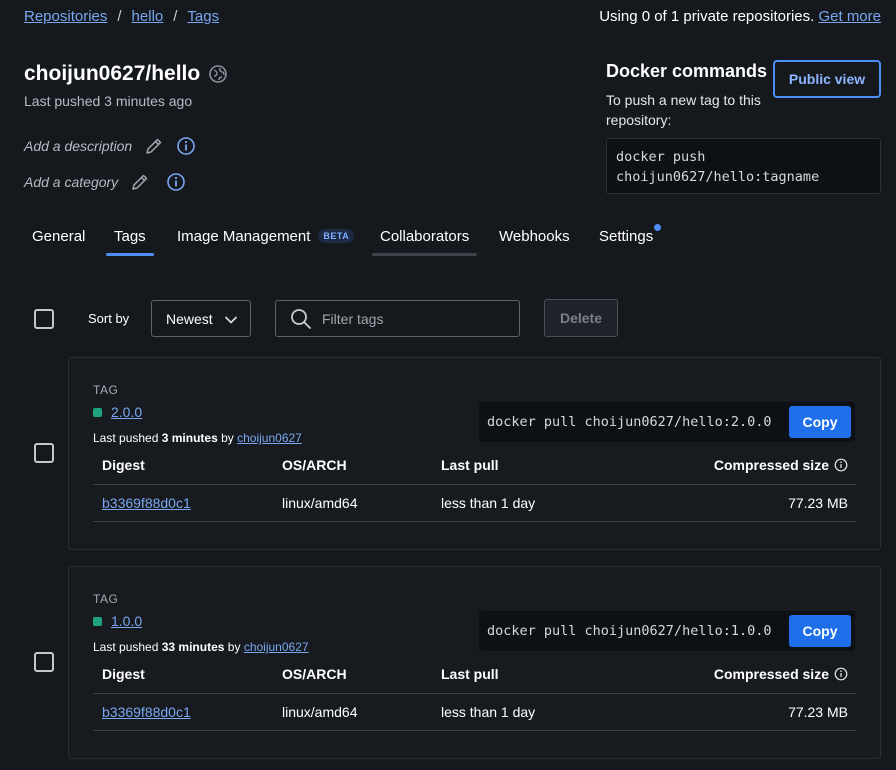 This screenshot has height=770, width=896. I want to click on tag-name: 1.0.0, so click(117, 621).